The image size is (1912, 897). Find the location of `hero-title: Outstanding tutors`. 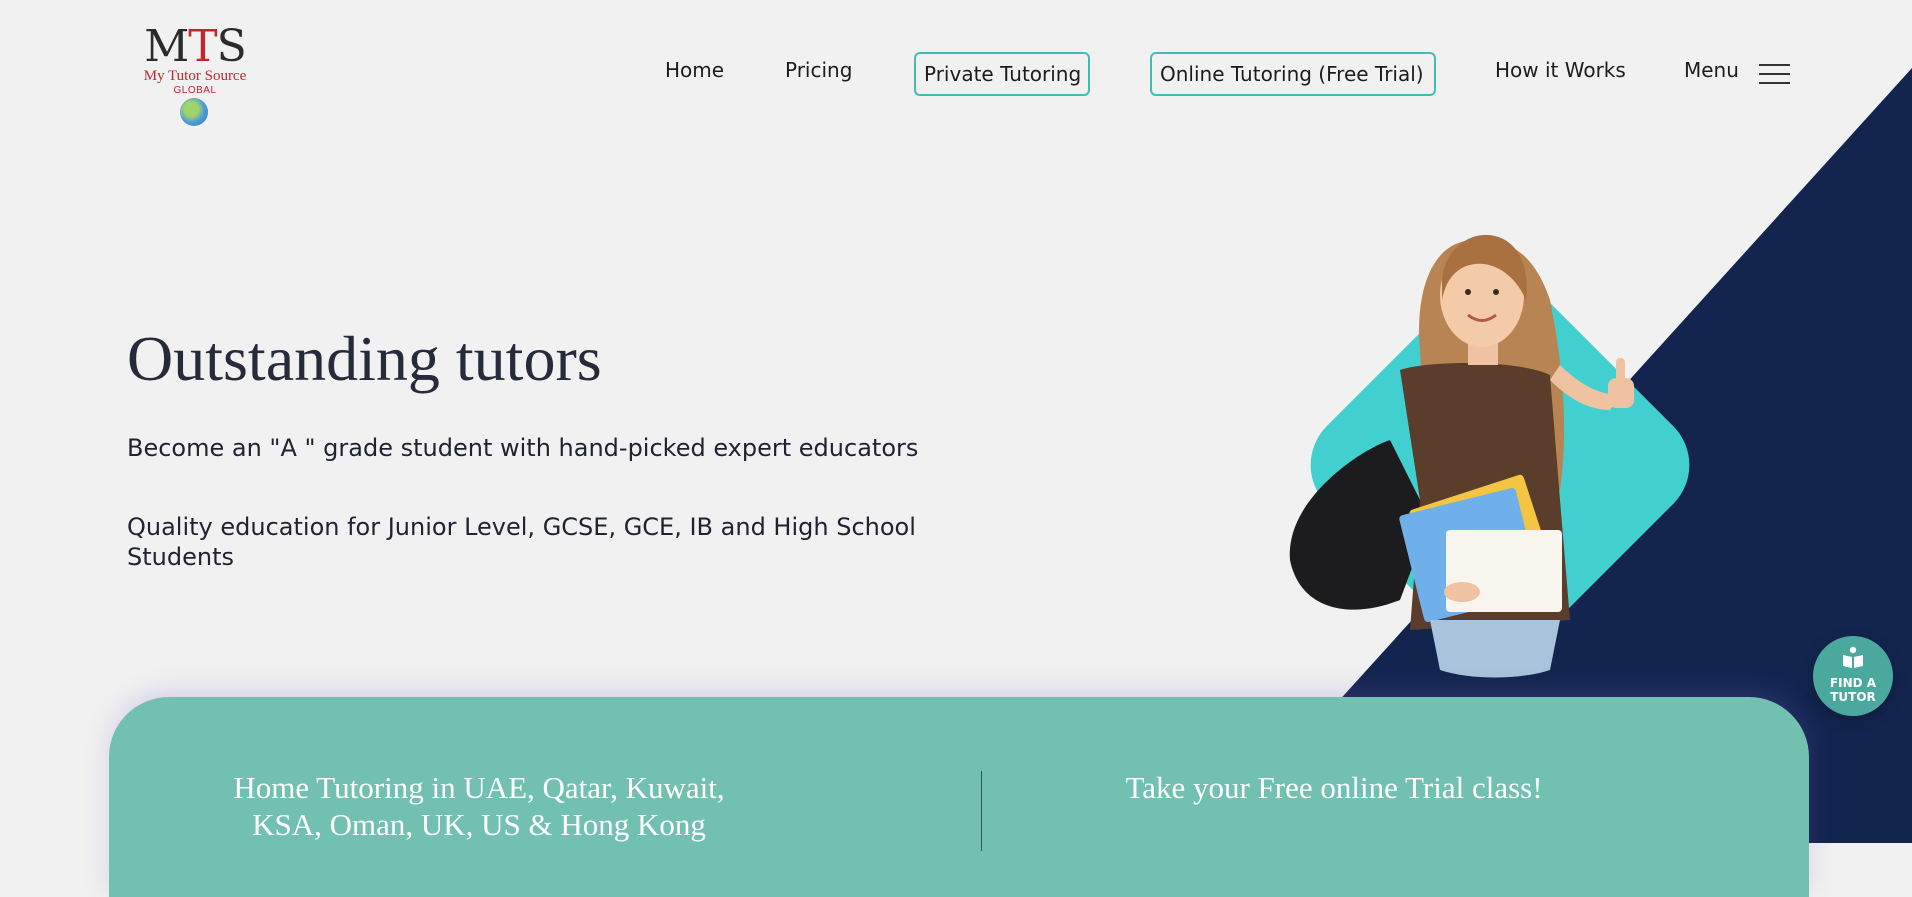

hero-title: Outstanding tutors is located at coordinates (364, 358).